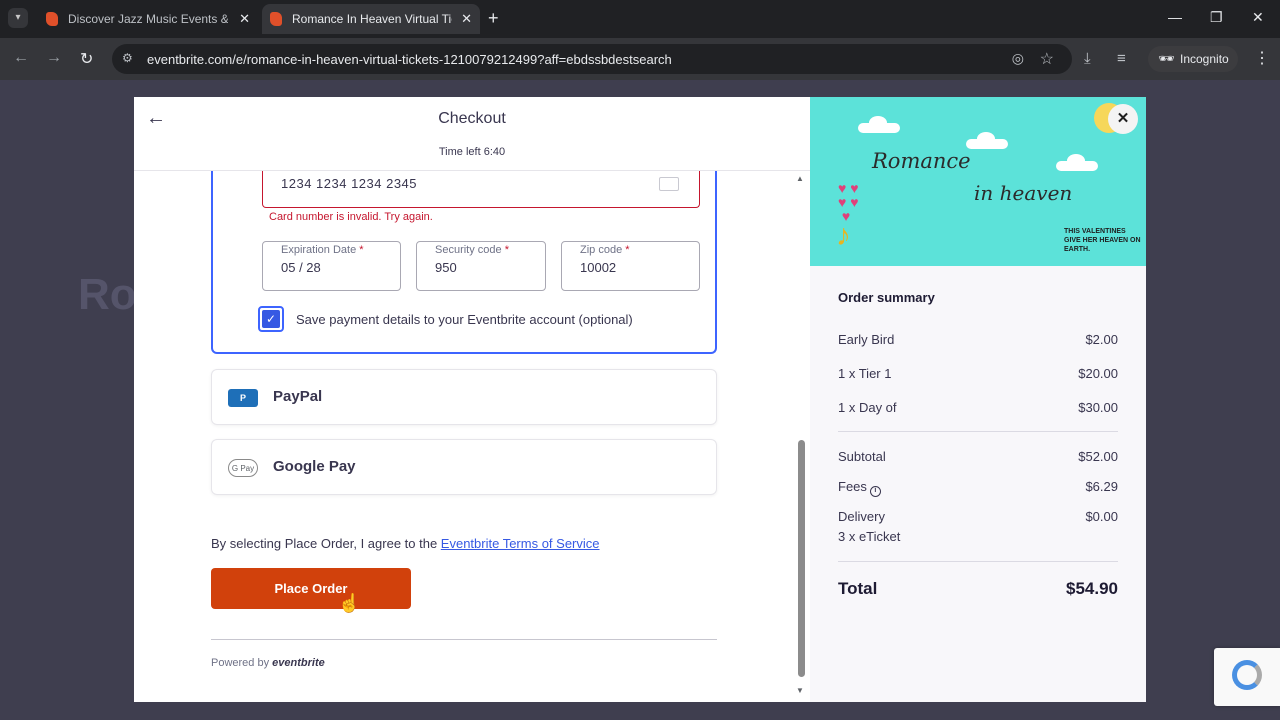 This screenshot has width=1280, height=720. What do you see at coordinates (978, 339) in the screenshot?
I see `summary-row: Early Bird $2.00` at bounding box center [978, 339].